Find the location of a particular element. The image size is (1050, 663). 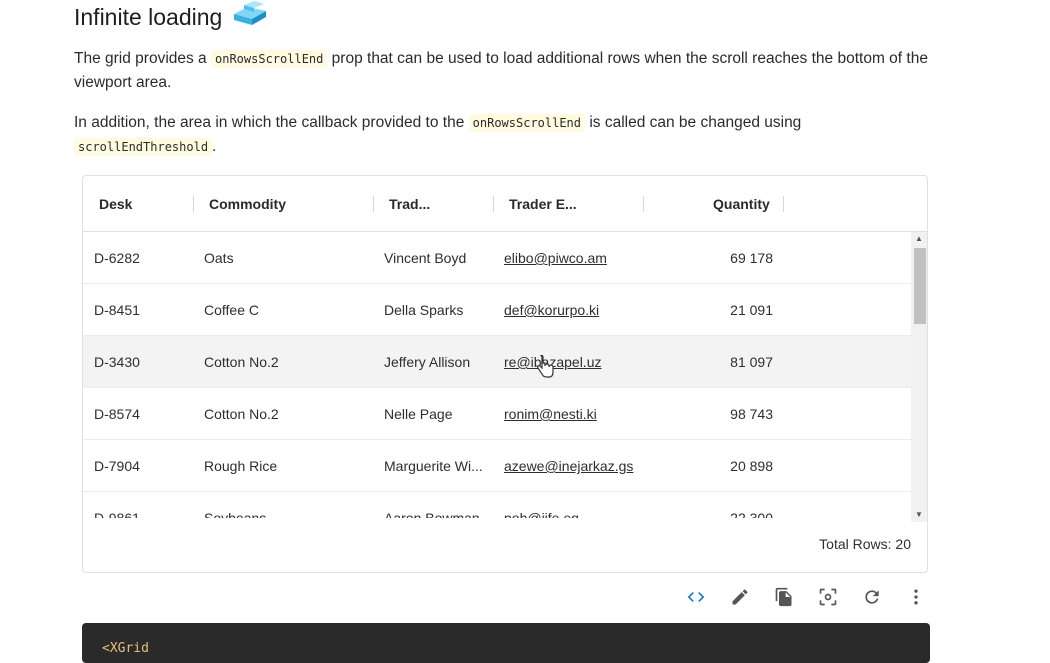

reset-button is located at coordinates (872, 597).